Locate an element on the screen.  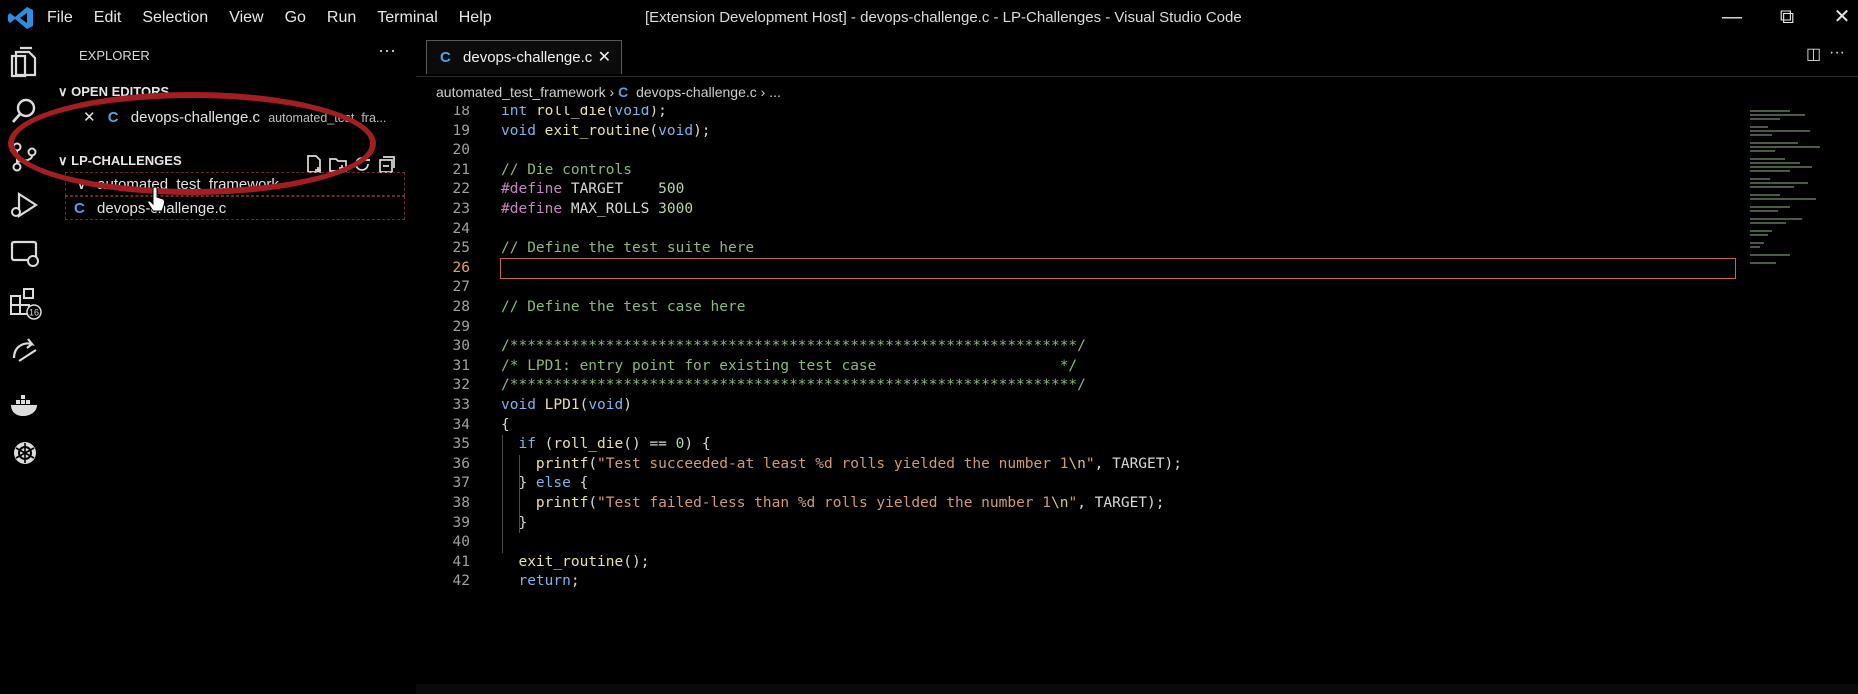
code-line: 42 return; is located at coordinates (1076, 581).